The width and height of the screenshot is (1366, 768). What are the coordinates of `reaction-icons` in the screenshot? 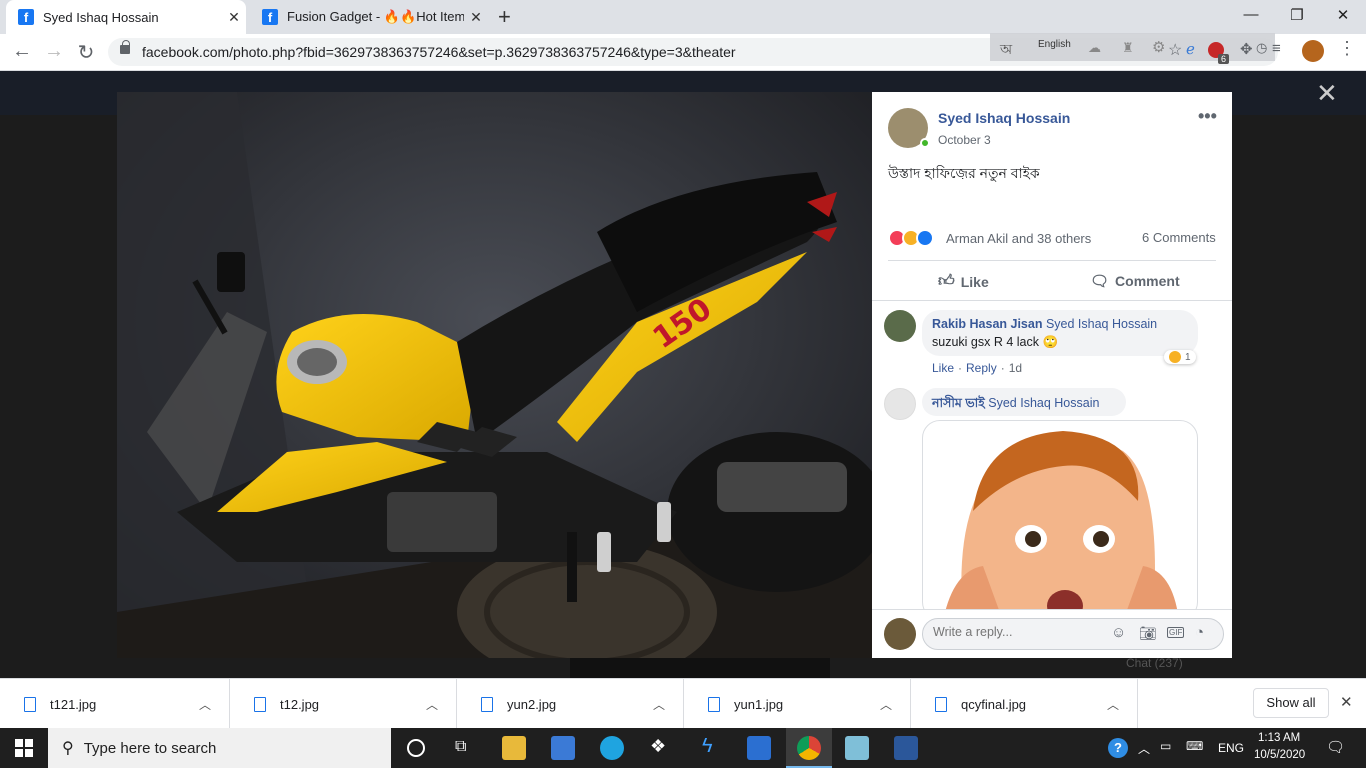 It's located at (911, 238).